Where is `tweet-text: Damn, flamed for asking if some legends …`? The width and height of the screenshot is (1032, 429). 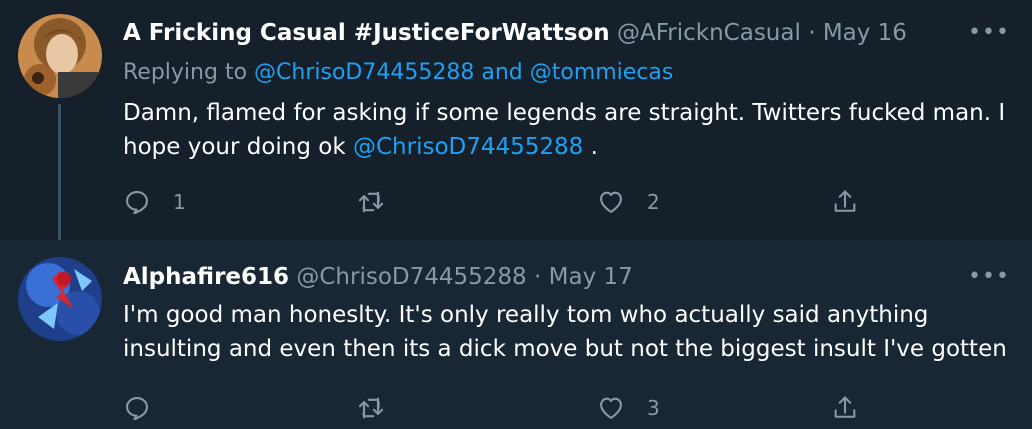 tweet-text: Damn, flamed for asking if some legends … is located at coordinates (568, 130).